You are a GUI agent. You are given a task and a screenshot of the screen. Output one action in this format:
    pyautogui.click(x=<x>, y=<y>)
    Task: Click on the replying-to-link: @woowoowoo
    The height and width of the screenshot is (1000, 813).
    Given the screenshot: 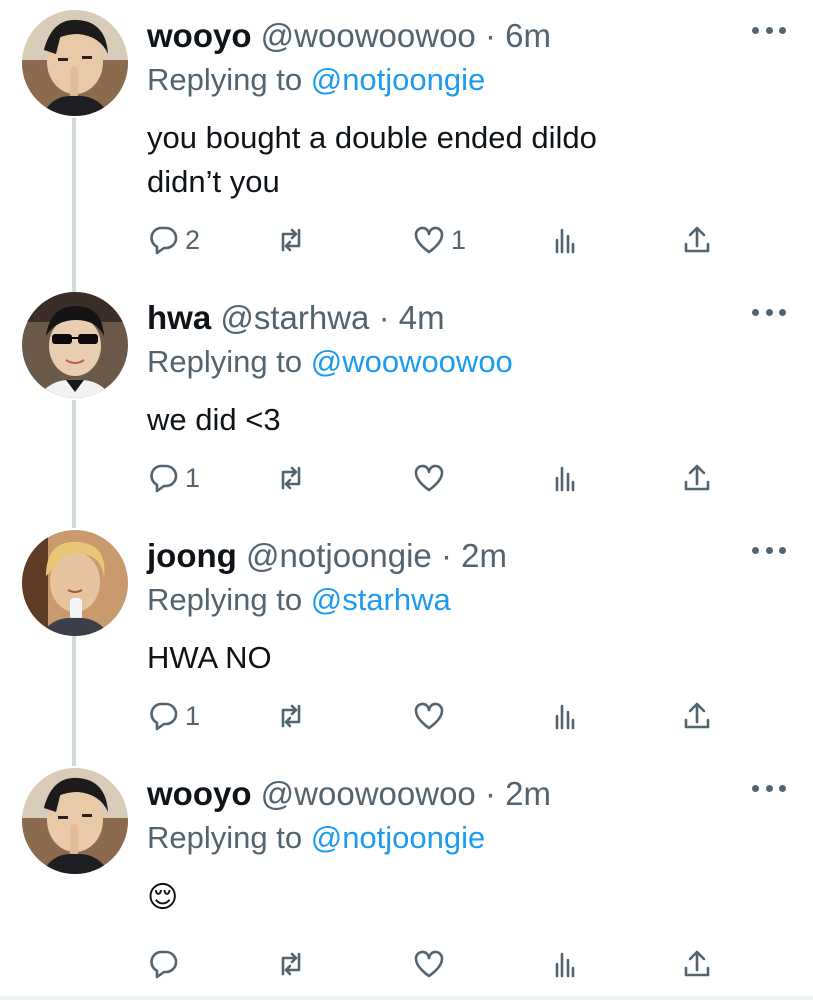 What is the action you would take?
    pyautogui.click(x=412, y=361)
    